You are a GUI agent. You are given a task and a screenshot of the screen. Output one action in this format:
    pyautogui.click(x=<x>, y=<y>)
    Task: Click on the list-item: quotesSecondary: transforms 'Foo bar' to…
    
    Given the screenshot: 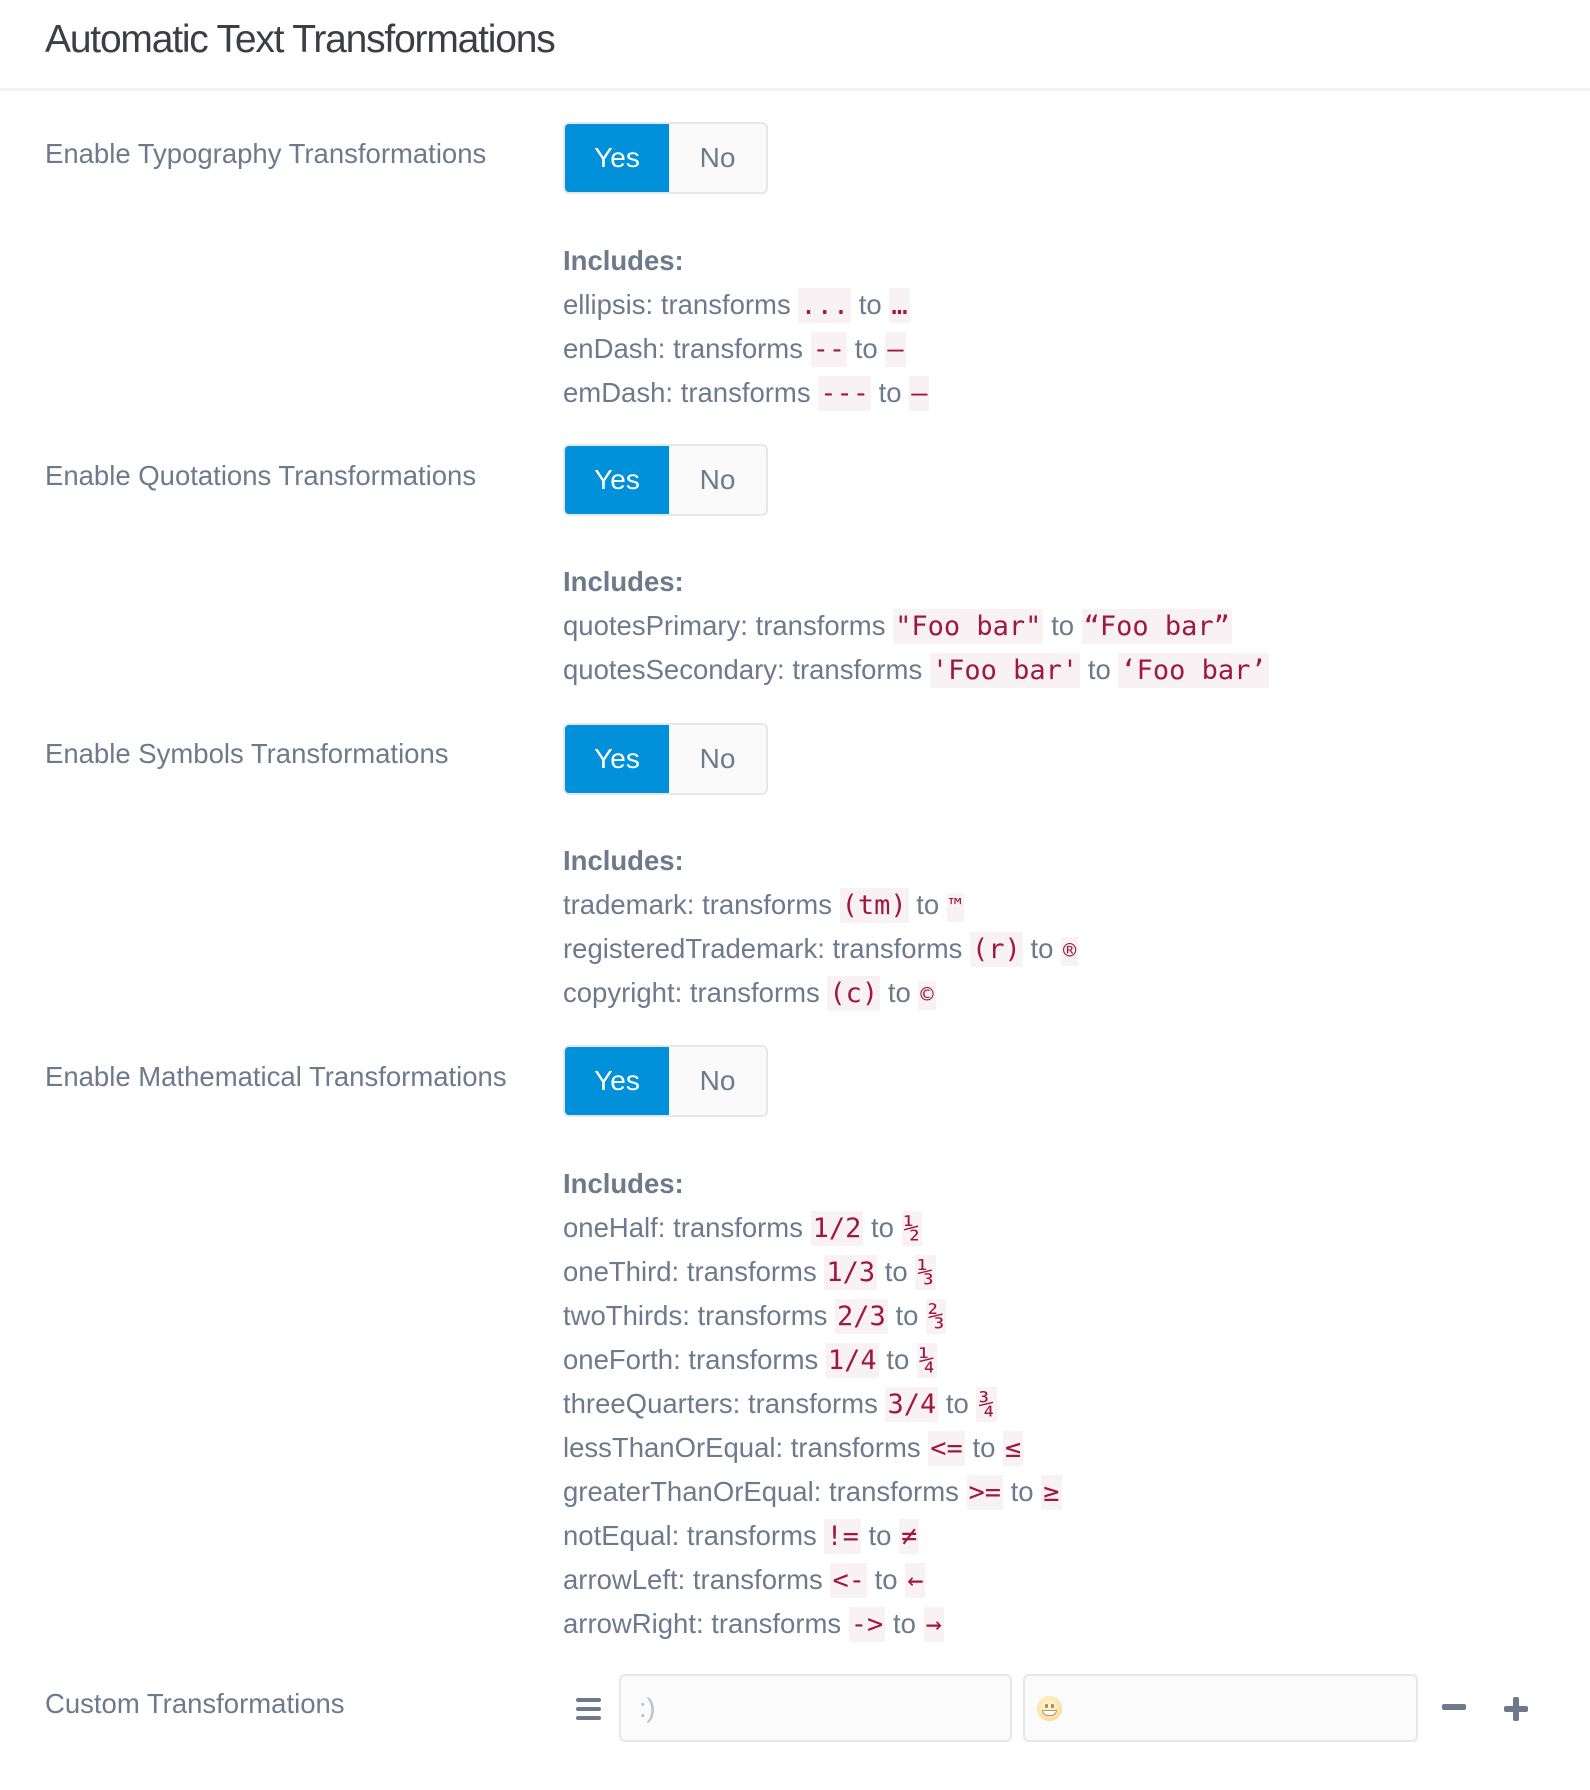 What is the action you would take?
    pyautogui.click(x=916, y=670)
    